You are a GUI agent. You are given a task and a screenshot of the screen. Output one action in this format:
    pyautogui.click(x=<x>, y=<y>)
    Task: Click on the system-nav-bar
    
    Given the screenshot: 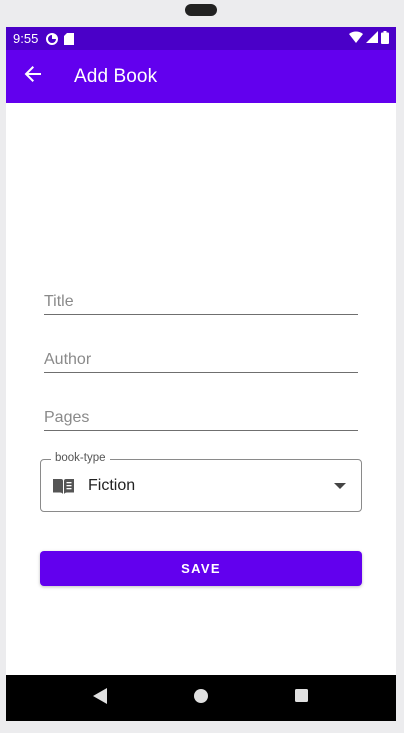 What is the action you would take?
    pyautogui.click(x=201, y=698)
    